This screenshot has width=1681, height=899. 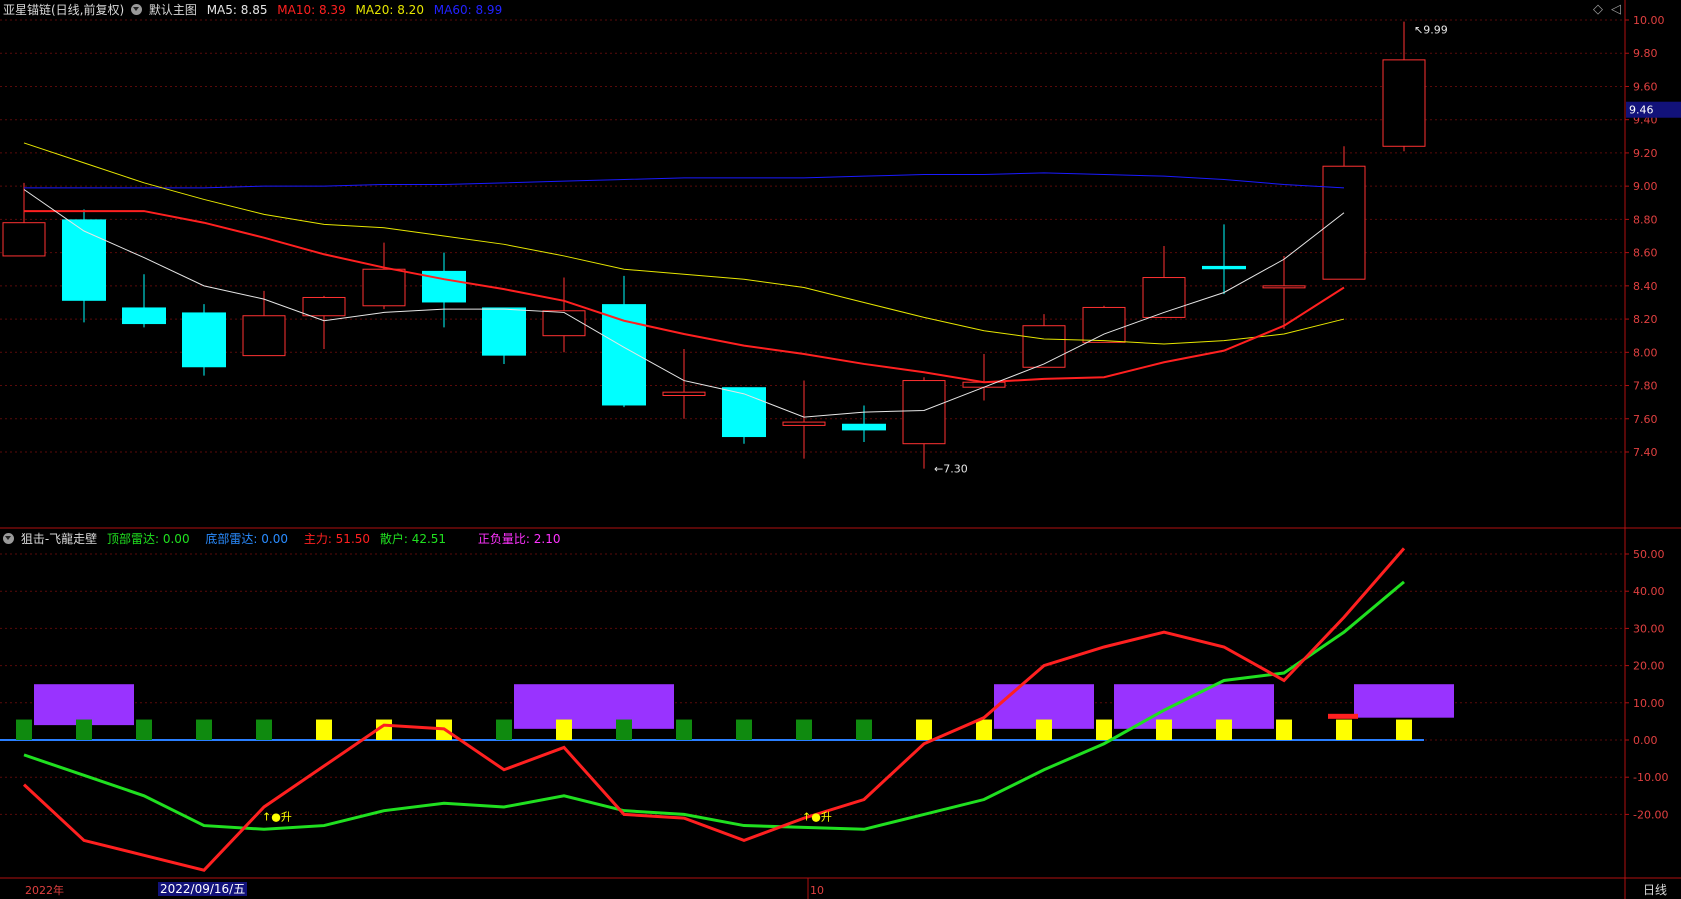 What do you see at coordinates (311, 10) in the screenshot?
I see `ma10-label: MA10: 8.39` at bounding box center [311, 10].